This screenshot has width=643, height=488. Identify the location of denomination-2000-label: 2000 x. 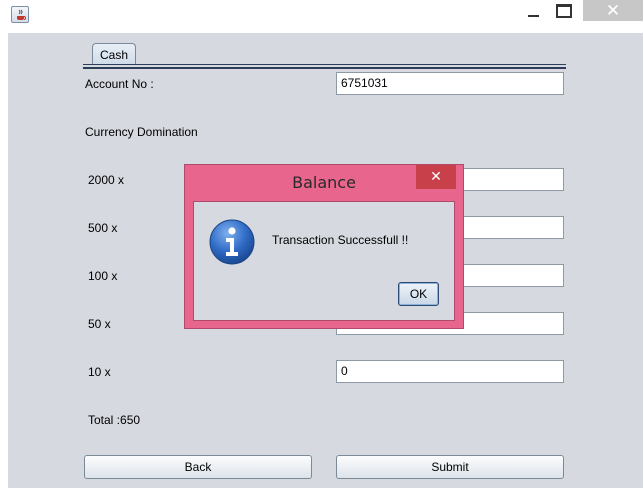
(106, 180).